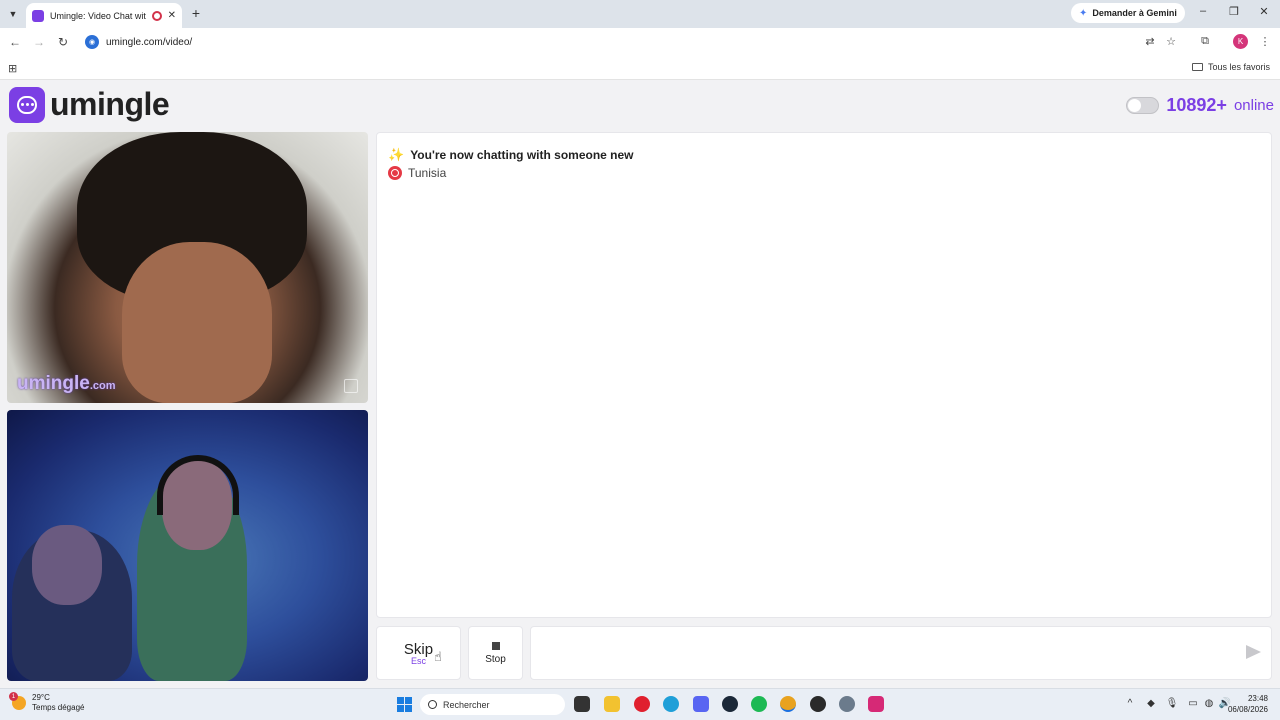 The image size is (1280, 720). What do you see at coordinates (466, 704) in the screenshot?
I see `search-label: Rechercher` at bounding box center [466, 704].